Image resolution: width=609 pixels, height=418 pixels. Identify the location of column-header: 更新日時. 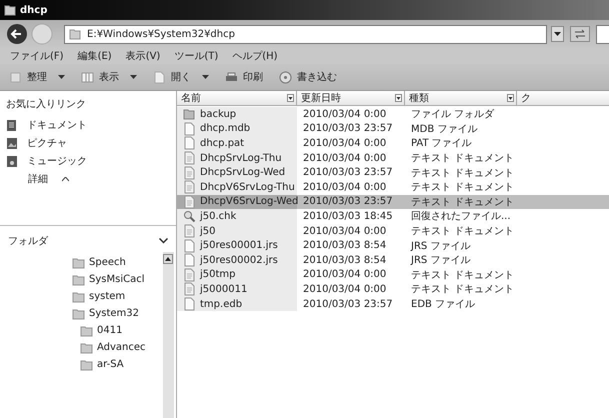
(351, 98).